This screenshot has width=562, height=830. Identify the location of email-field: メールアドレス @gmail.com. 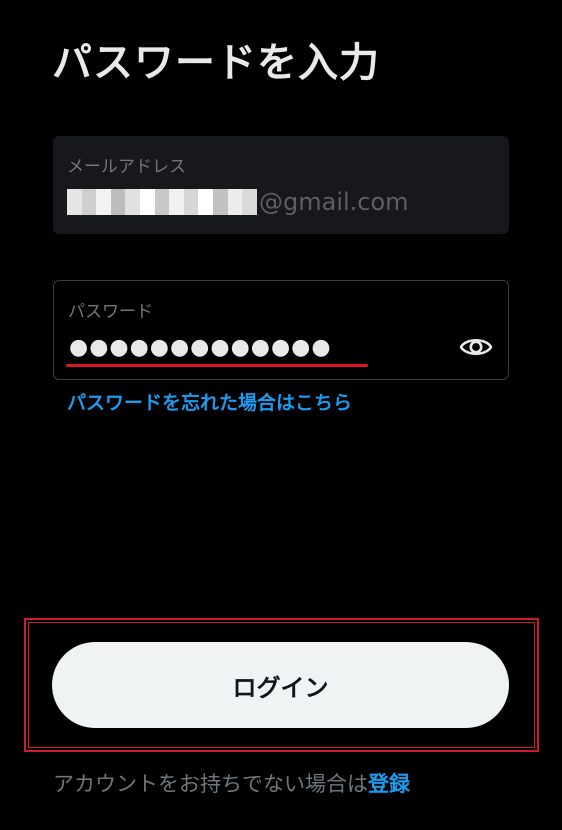
(281, 185).